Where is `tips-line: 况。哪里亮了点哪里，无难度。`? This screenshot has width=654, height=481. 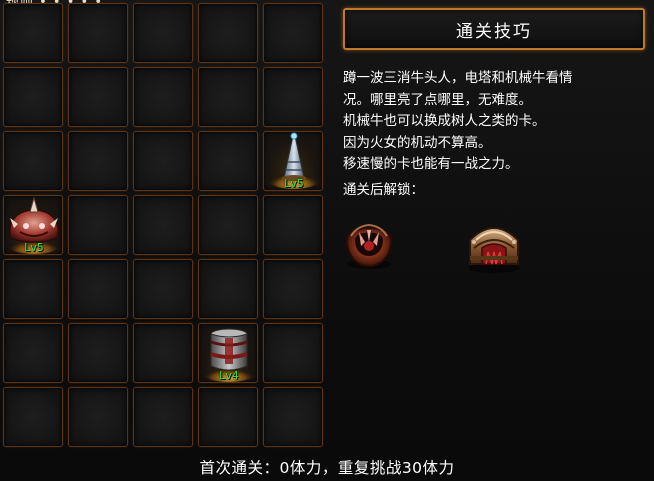 tips-line: 况。哪里亮了点哪里，无难度。 is located at coordinates (437, 99).